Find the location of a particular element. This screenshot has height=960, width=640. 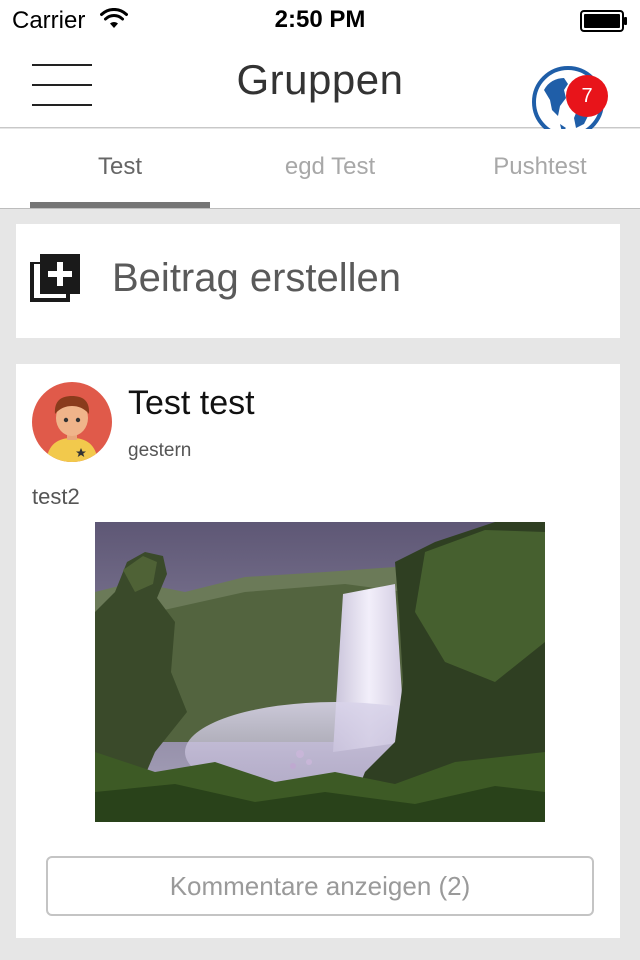

post-author: Test test is located at coordinates (191, 403).